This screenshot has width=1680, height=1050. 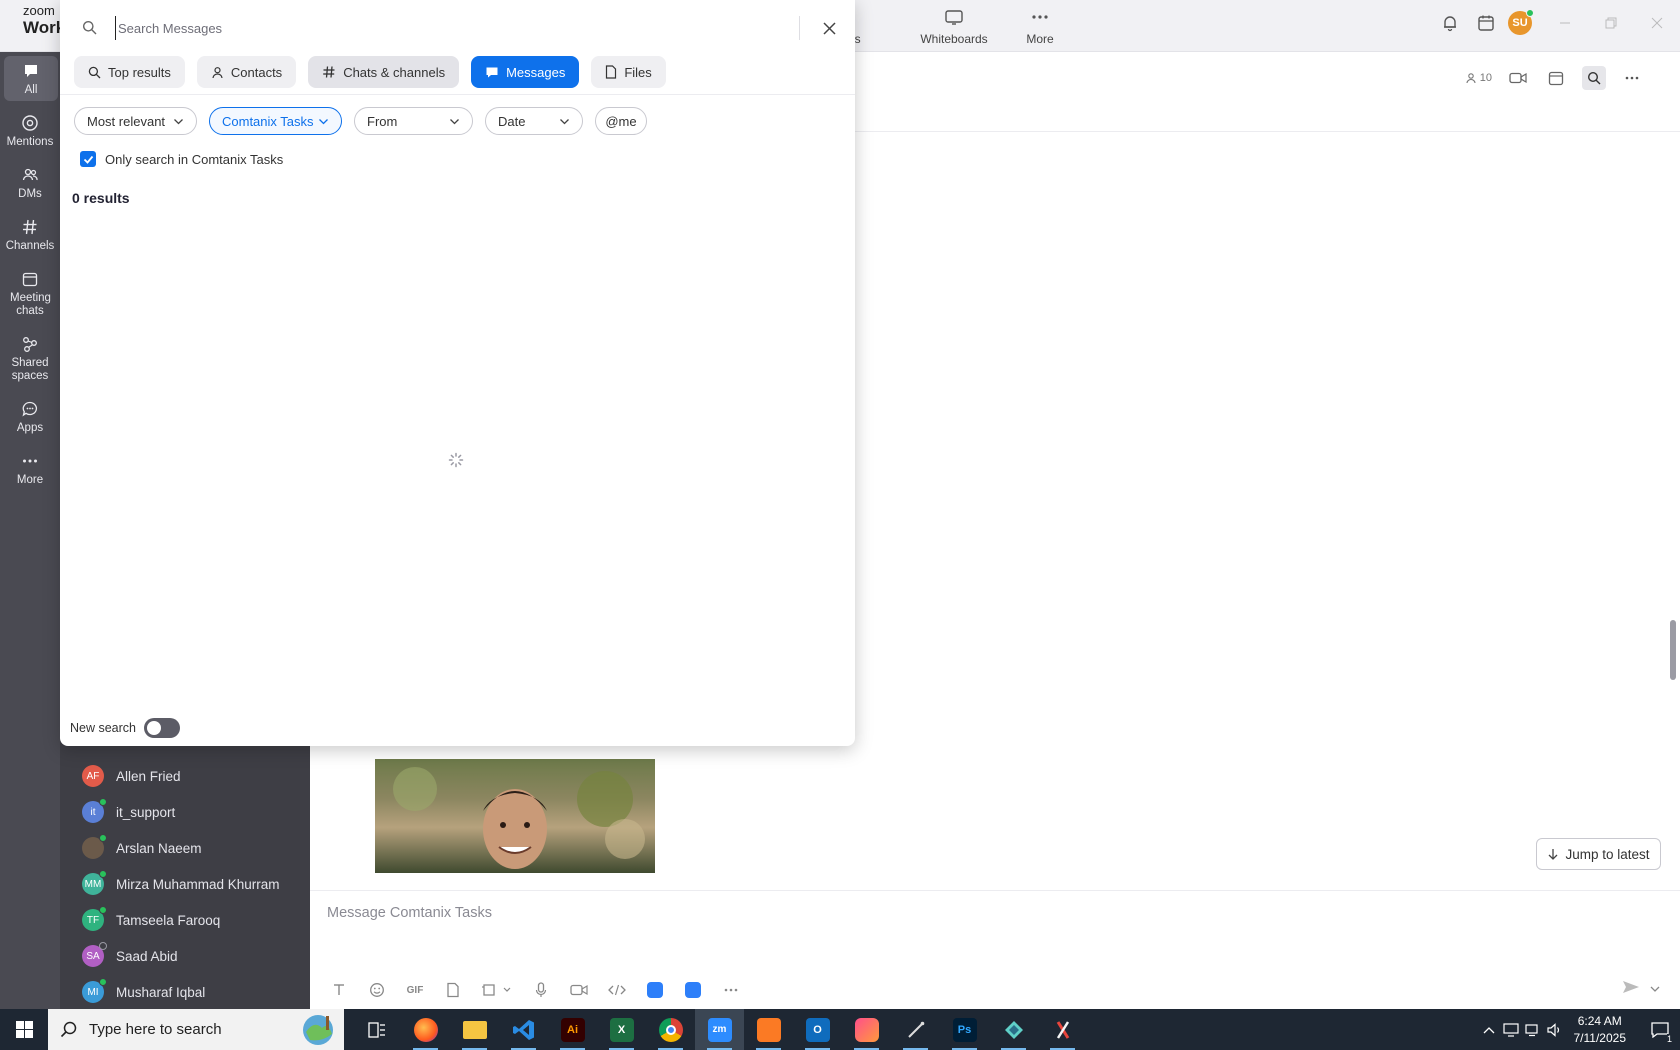 I want to click on tab-chats-channels: Chats & channels, so click(x=384, y=72).